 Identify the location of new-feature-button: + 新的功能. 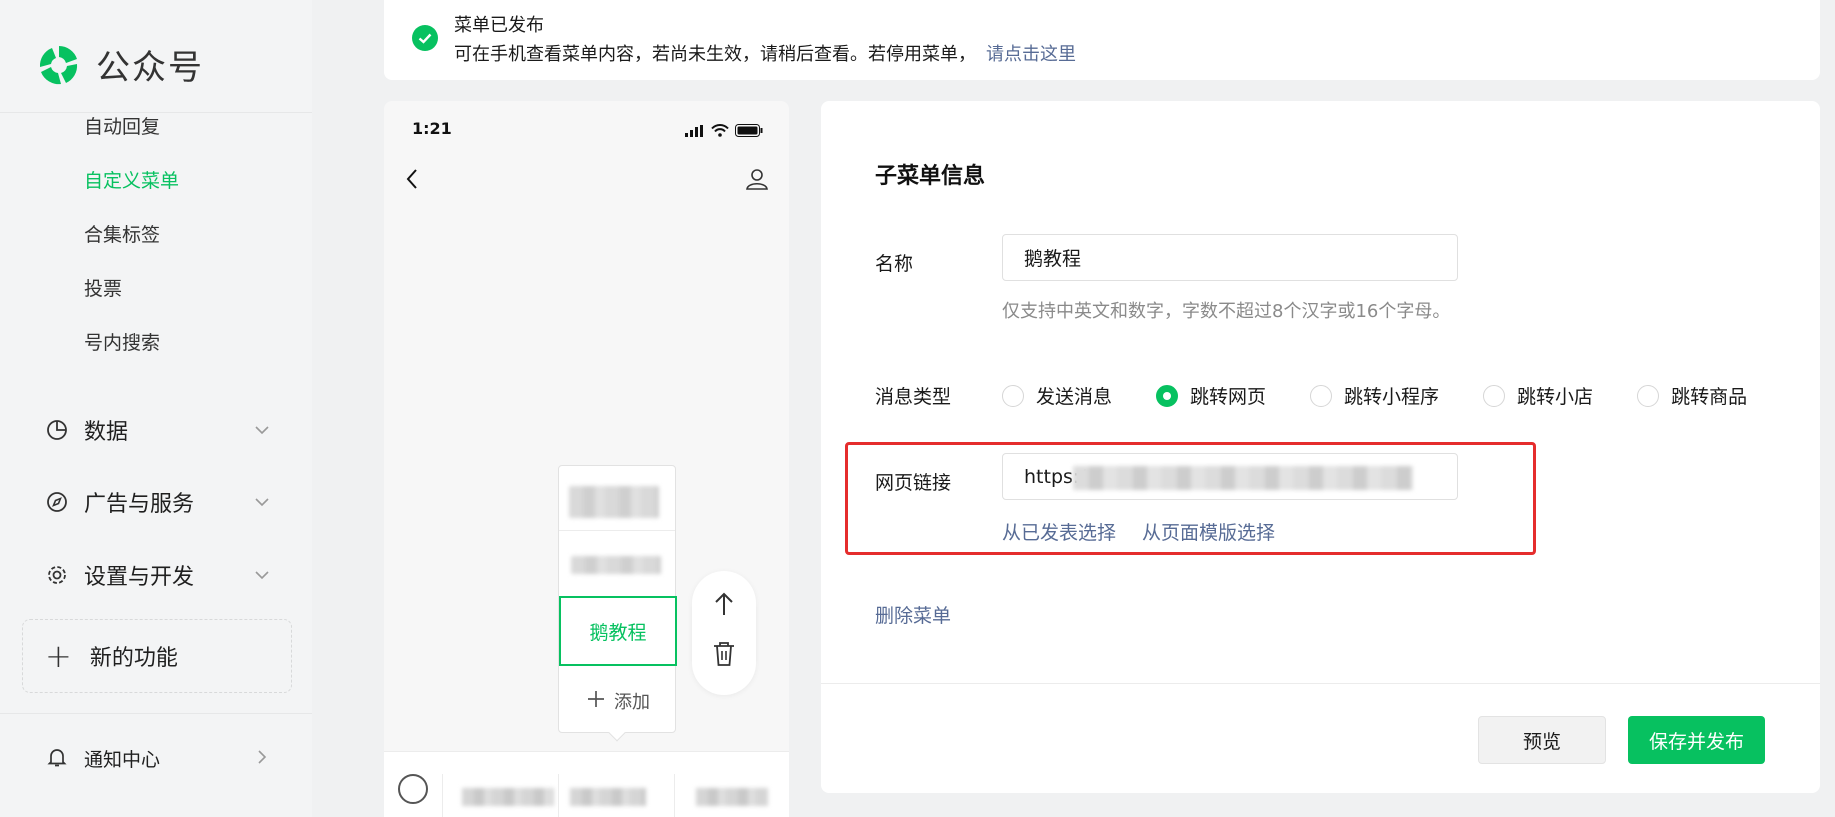
(157, 656).